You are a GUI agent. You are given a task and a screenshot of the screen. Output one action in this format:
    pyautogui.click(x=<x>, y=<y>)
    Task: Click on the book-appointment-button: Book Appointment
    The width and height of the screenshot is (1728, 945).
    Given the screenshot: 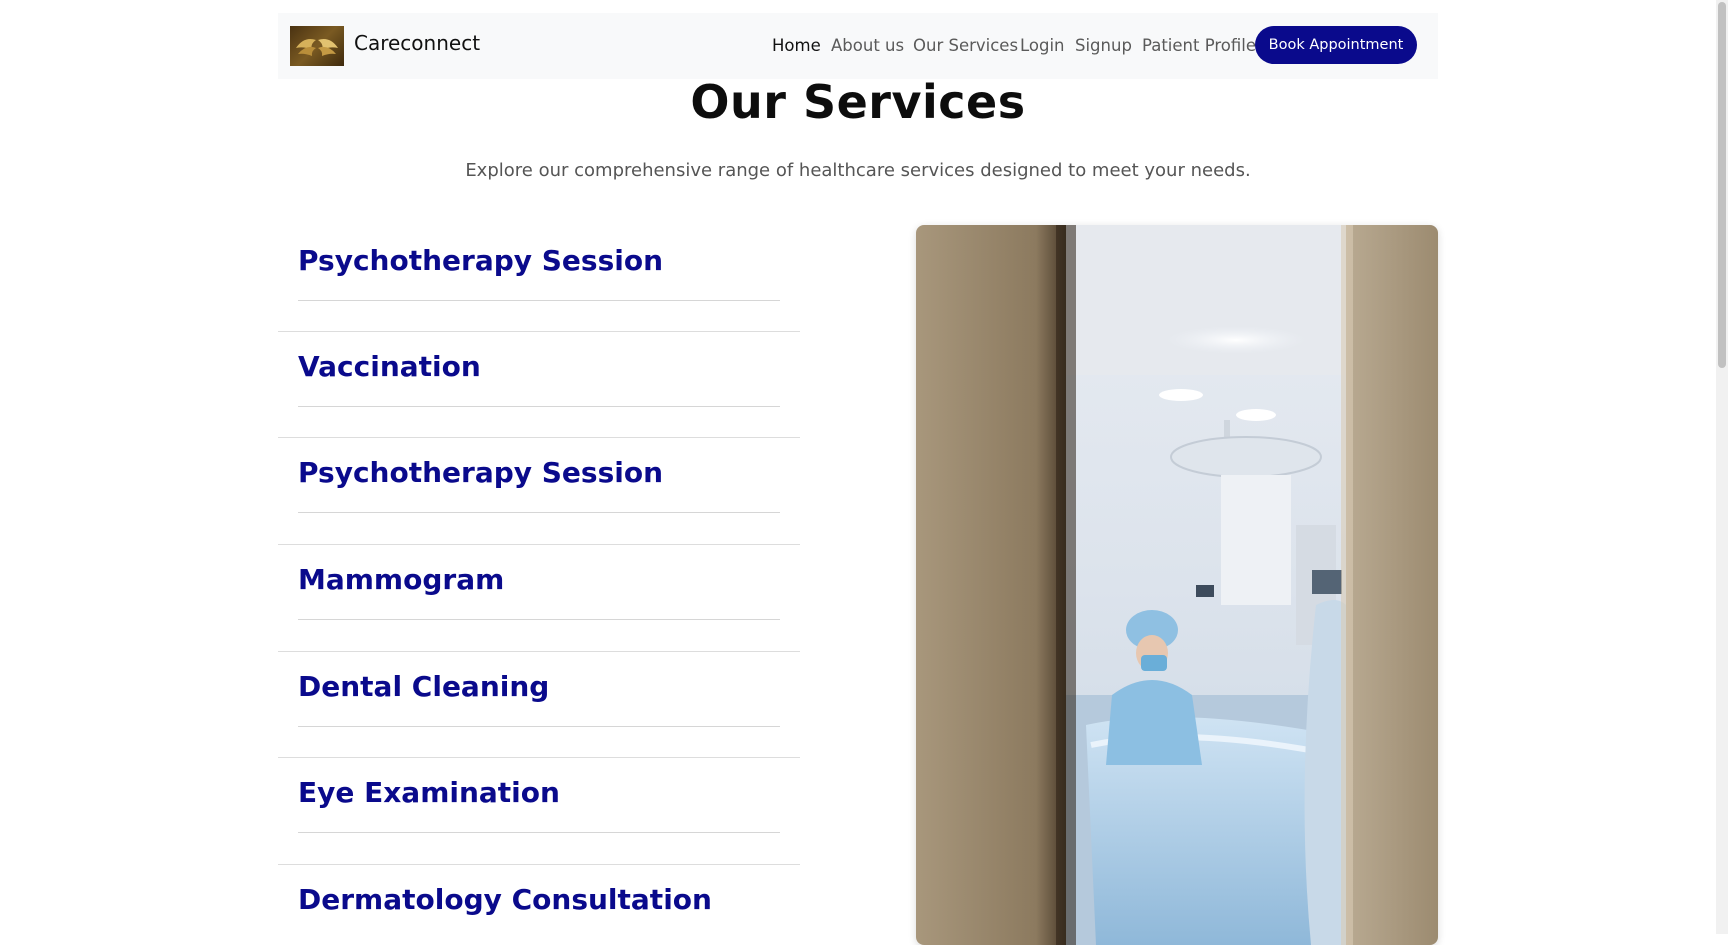 What is the action you would take?
    pyautogui.click(x=1336, y=45)
    